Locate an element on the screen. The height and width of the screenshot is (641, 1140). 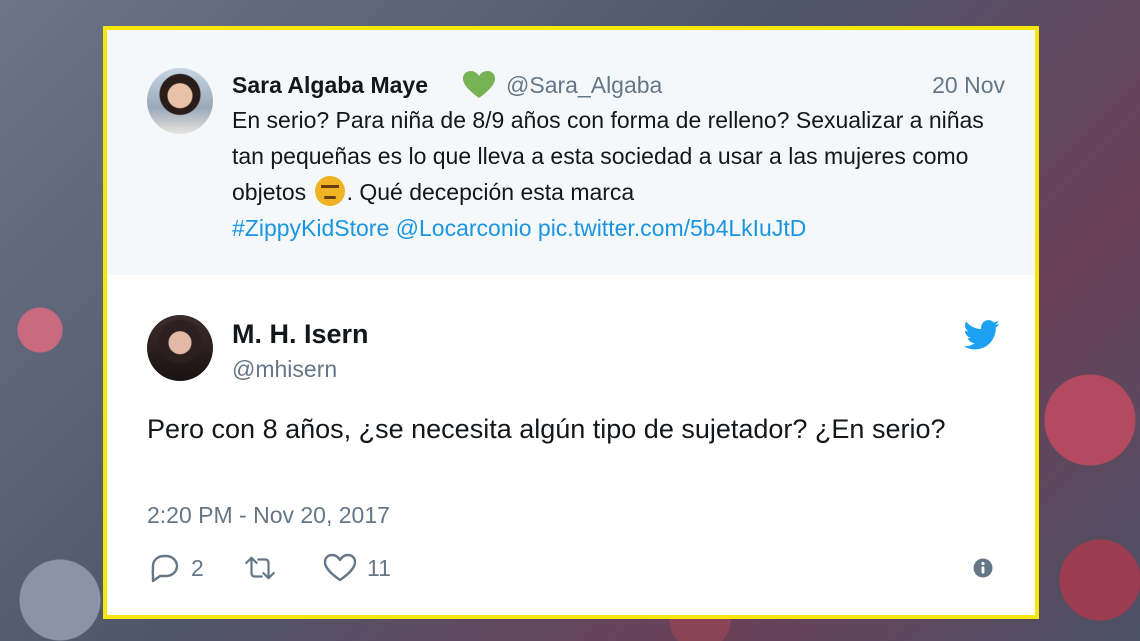
angry-face-icon is located at coordinates (329, 191).